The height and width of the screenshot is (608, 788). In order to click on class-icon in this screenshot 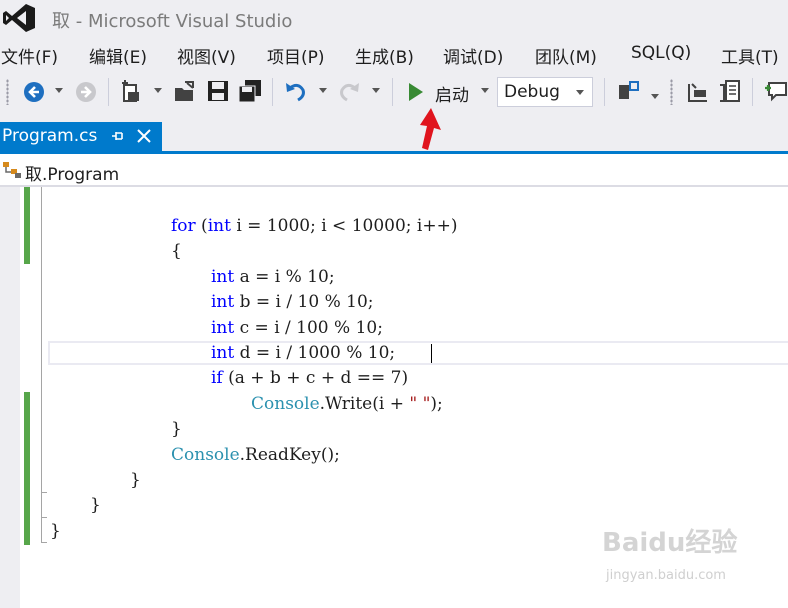, I will do `click(12, 170)`.